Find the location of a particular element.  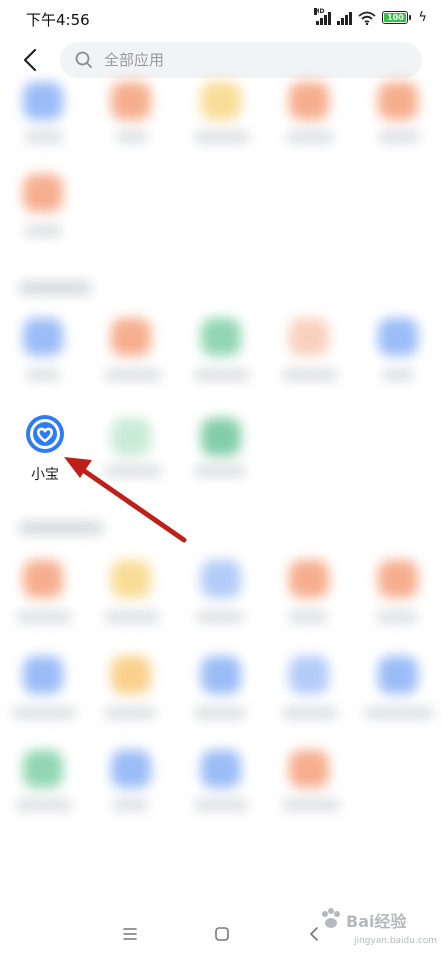

watermark-brand: Bai经验 is located at coordinates (376, 920).